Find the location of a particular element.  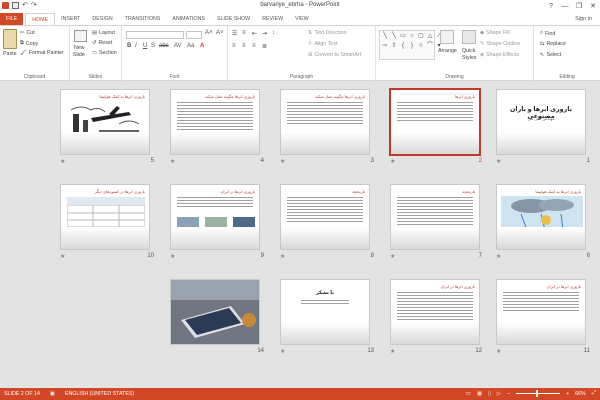

layout-button: ▤ Layout is located at coordinates (103, 33).